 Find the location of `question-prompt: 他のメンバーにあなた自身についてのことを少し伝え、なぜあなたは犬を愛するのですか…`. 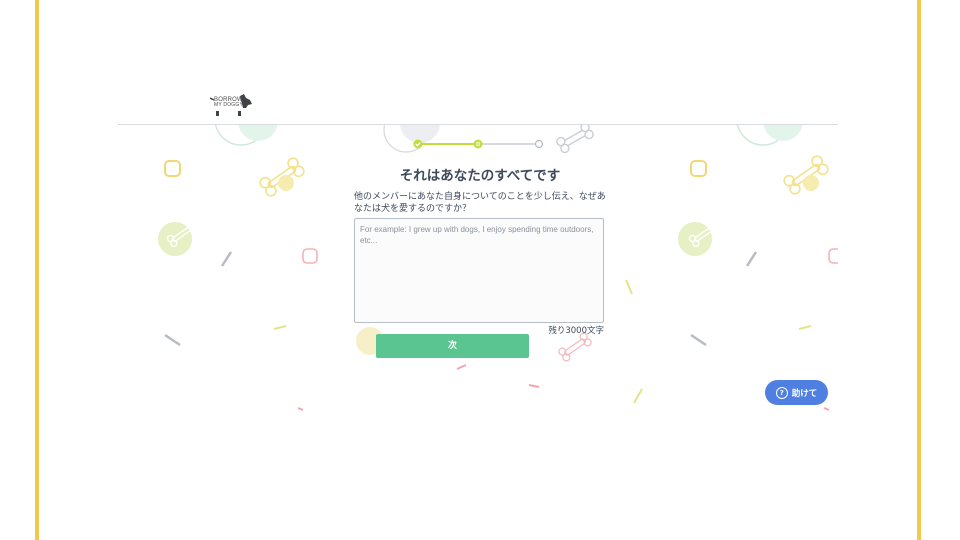

question-prompt: 他のメンバーにあなた自身についてのことを少し伝え、なぜあなたは犬を愛するのですか… is located at coordinates (480, 203).